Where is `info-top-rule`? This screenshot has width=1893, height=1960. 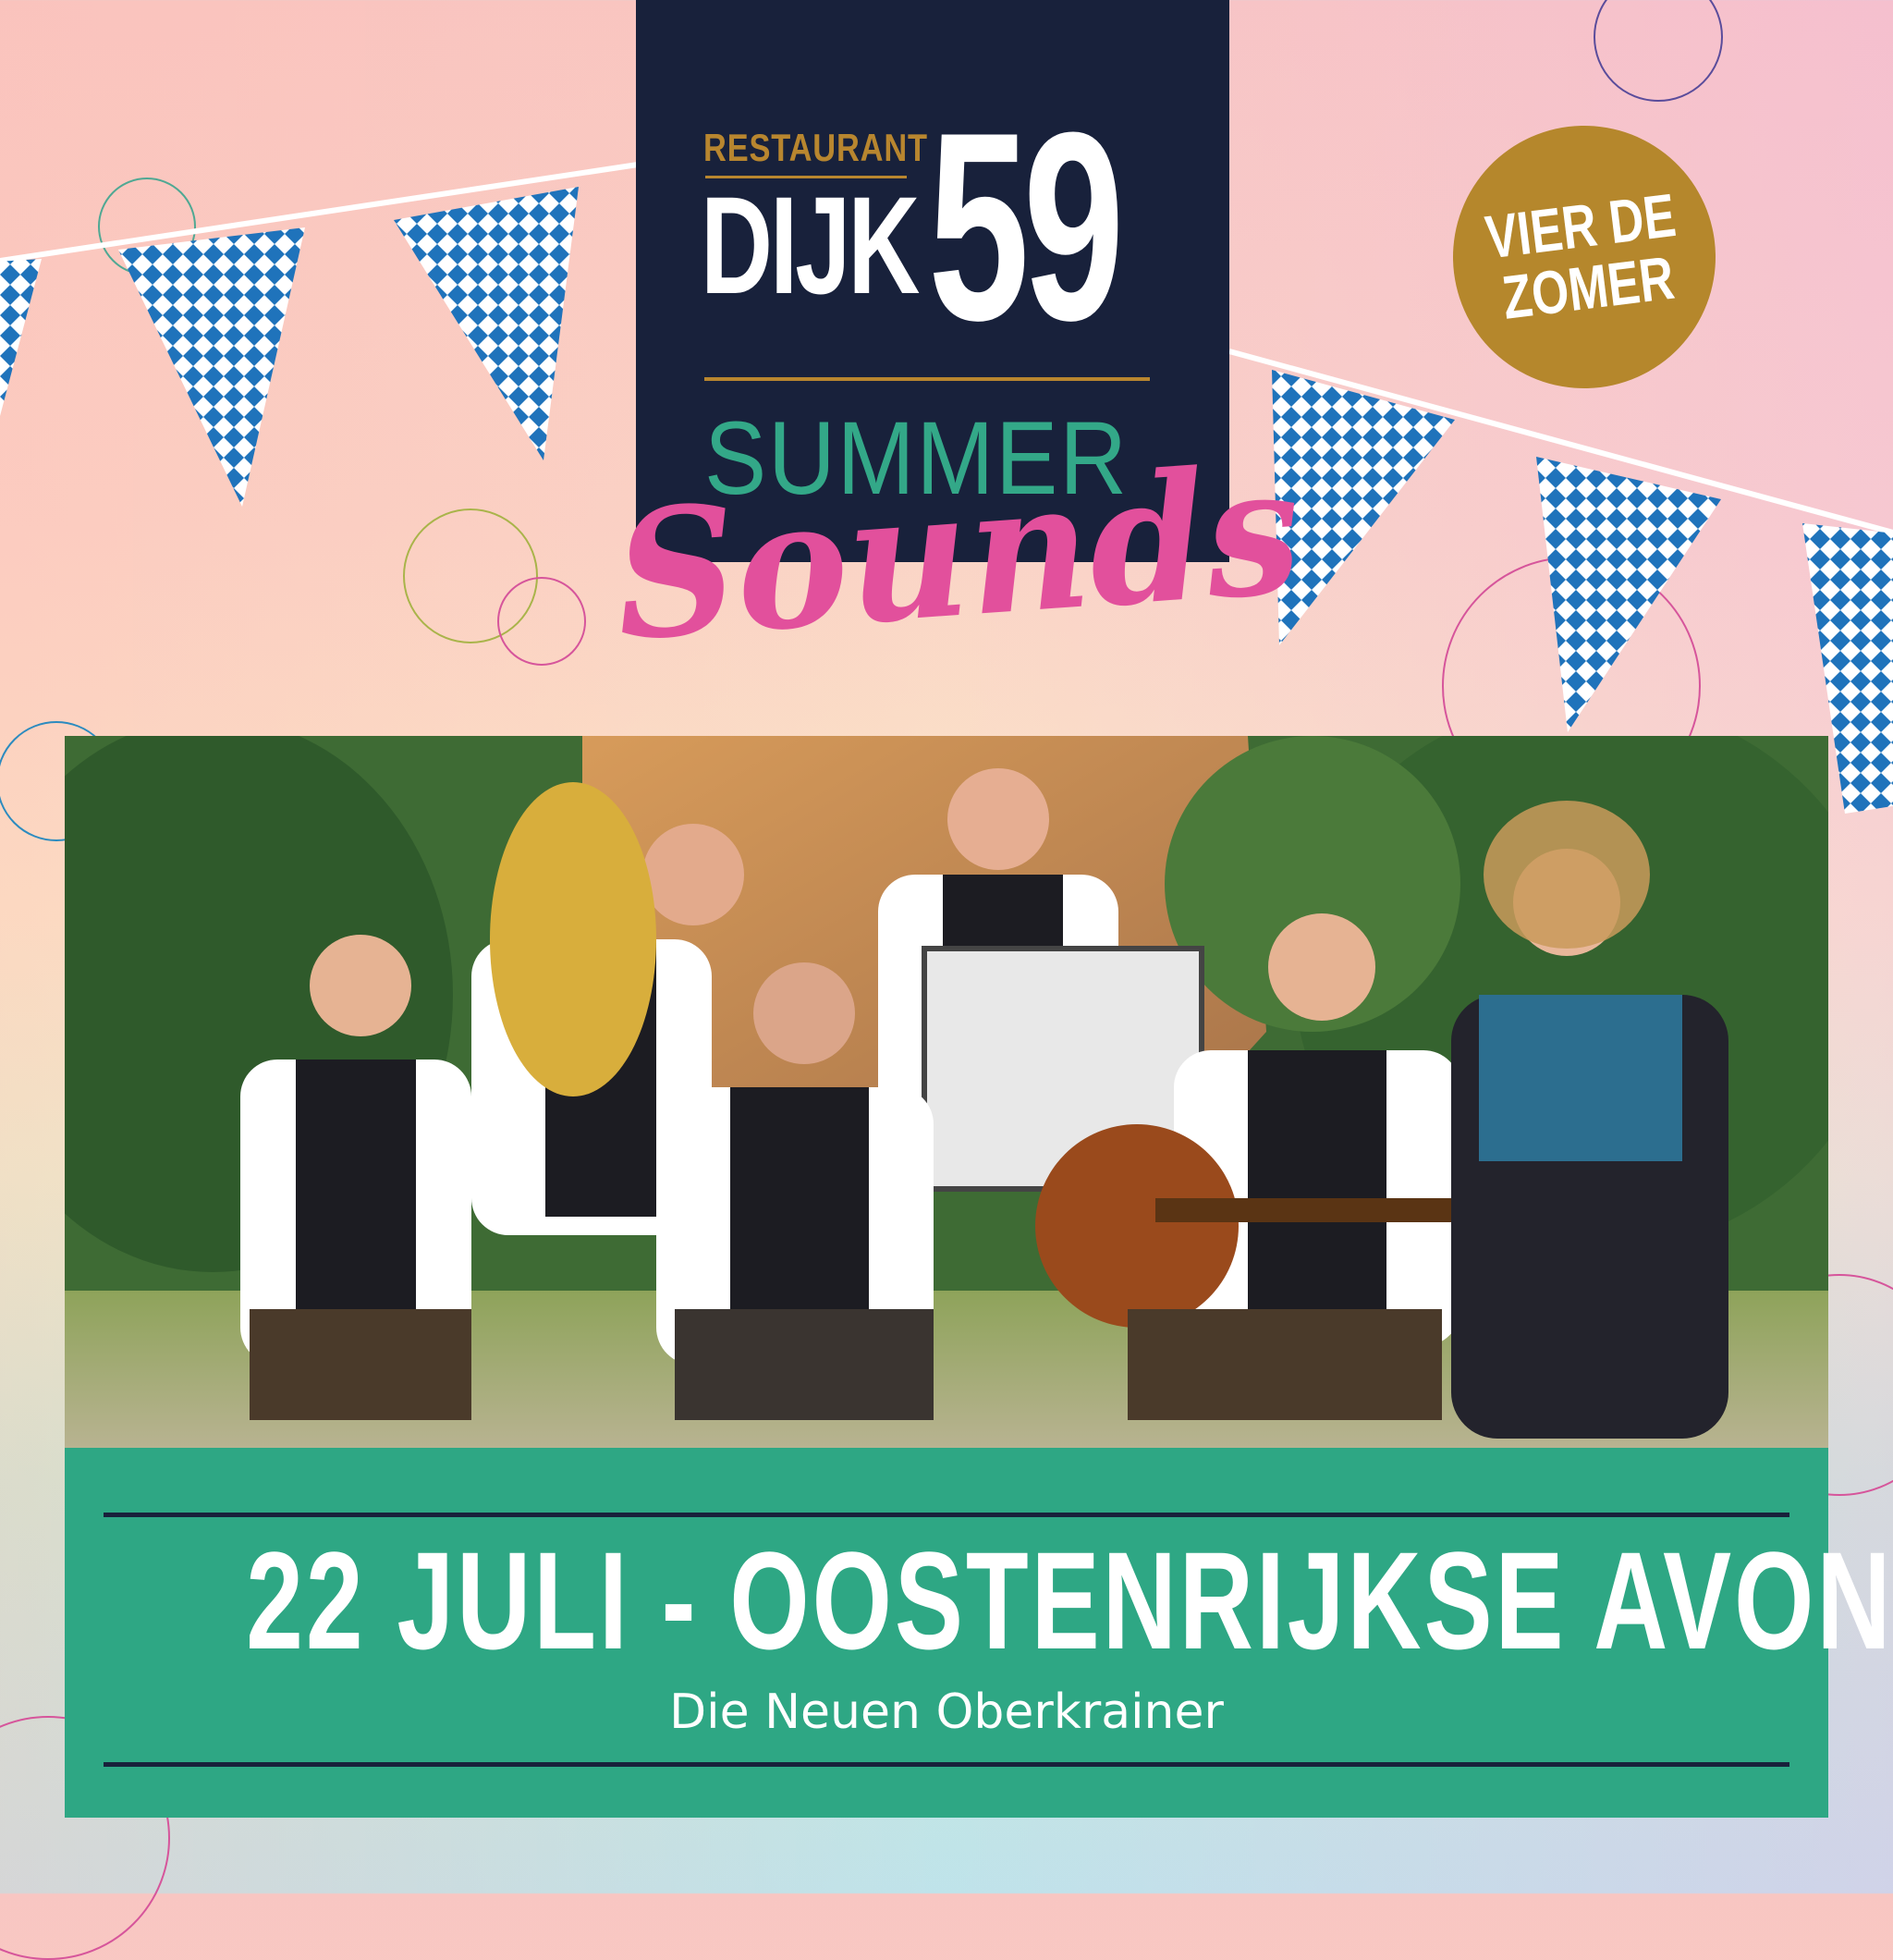 info-top-rule is located at coordinates (946, 1515).